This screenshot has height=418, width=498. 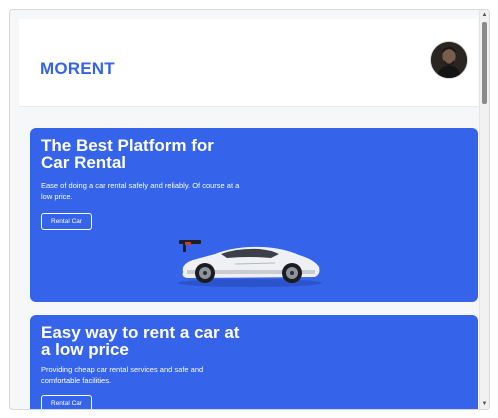 I want to click on avatar-photo-icon, so click(x=449, y=60).